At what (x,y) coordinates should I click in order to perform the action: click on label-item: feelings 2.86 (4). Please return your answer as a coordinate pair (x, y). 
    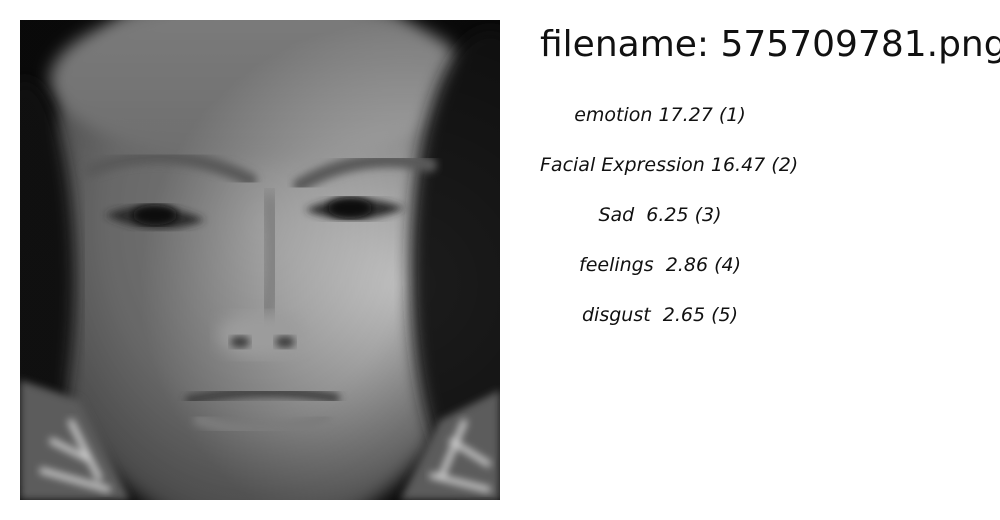
    Looking at the image, I should click on (660, 265).